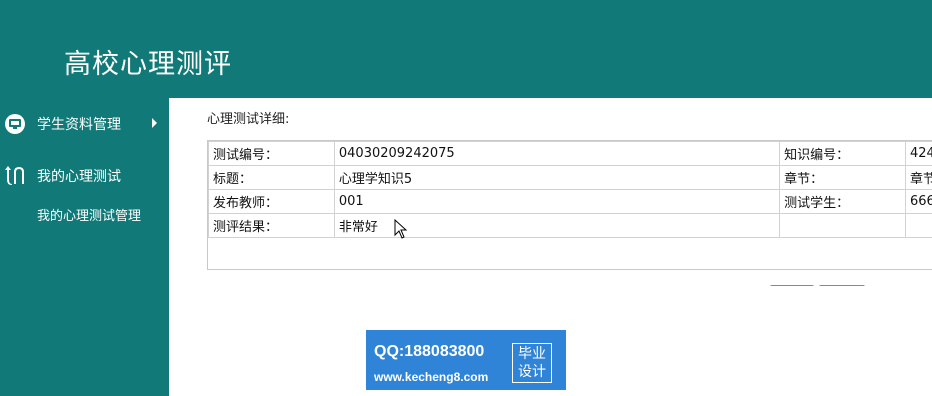 The width and height of the screenshot is (932, 396). I want to click on table-row: 测试编号： 04030209242075 知识编号： 424, so click(570, 153).